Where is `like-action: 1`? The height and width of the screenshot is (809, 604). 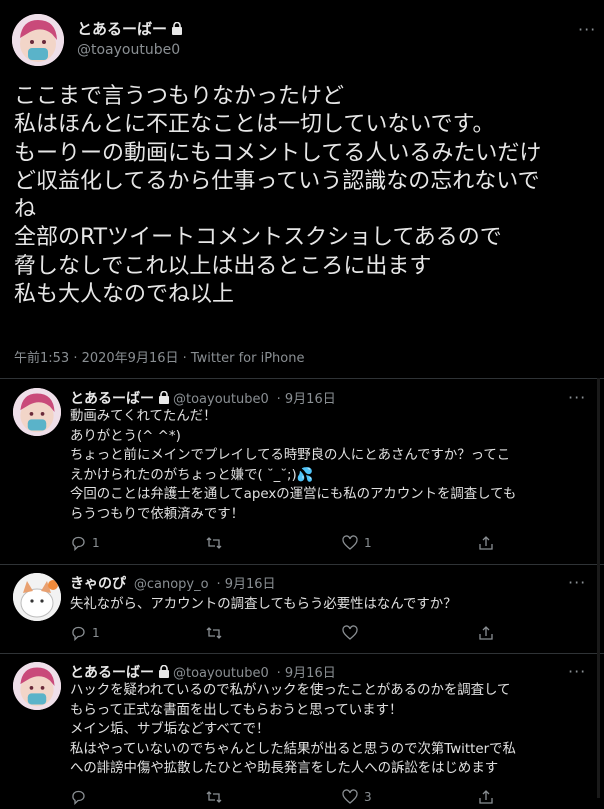 like-action: 1 is located at coordinates (357, 543).